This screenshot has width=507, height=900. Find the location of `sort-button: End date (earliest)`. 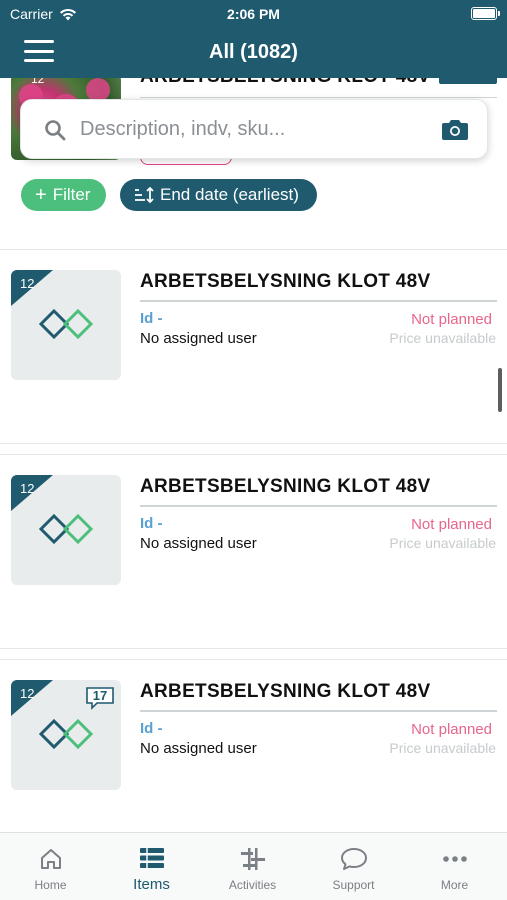

sort-button: End date (earliest) is located at coordinates (218, 195).